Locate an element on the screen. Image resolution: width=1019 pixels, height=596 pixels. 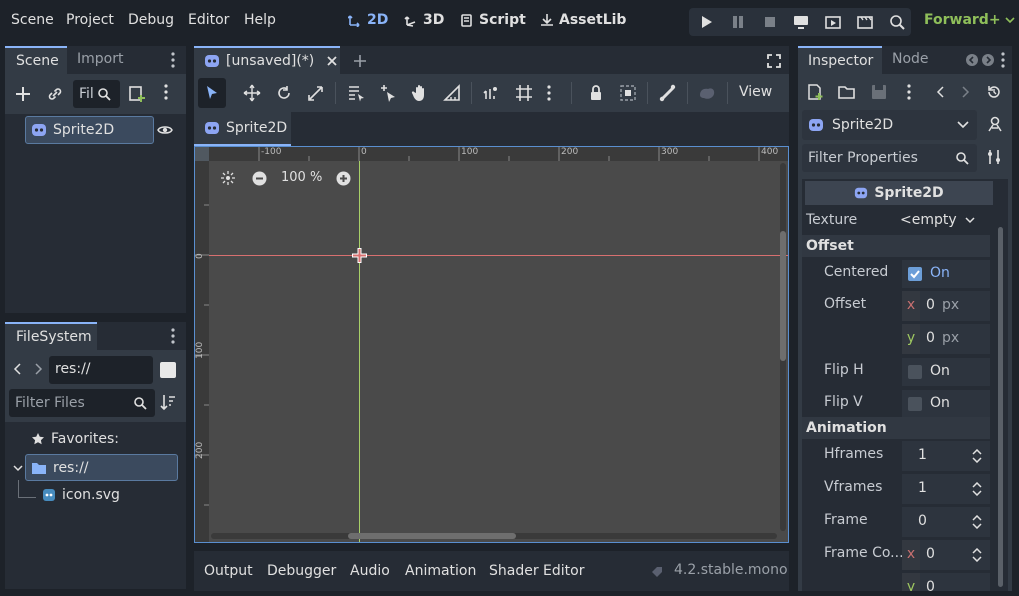
dock-move-right-icon is located at coordinates (988, 60).